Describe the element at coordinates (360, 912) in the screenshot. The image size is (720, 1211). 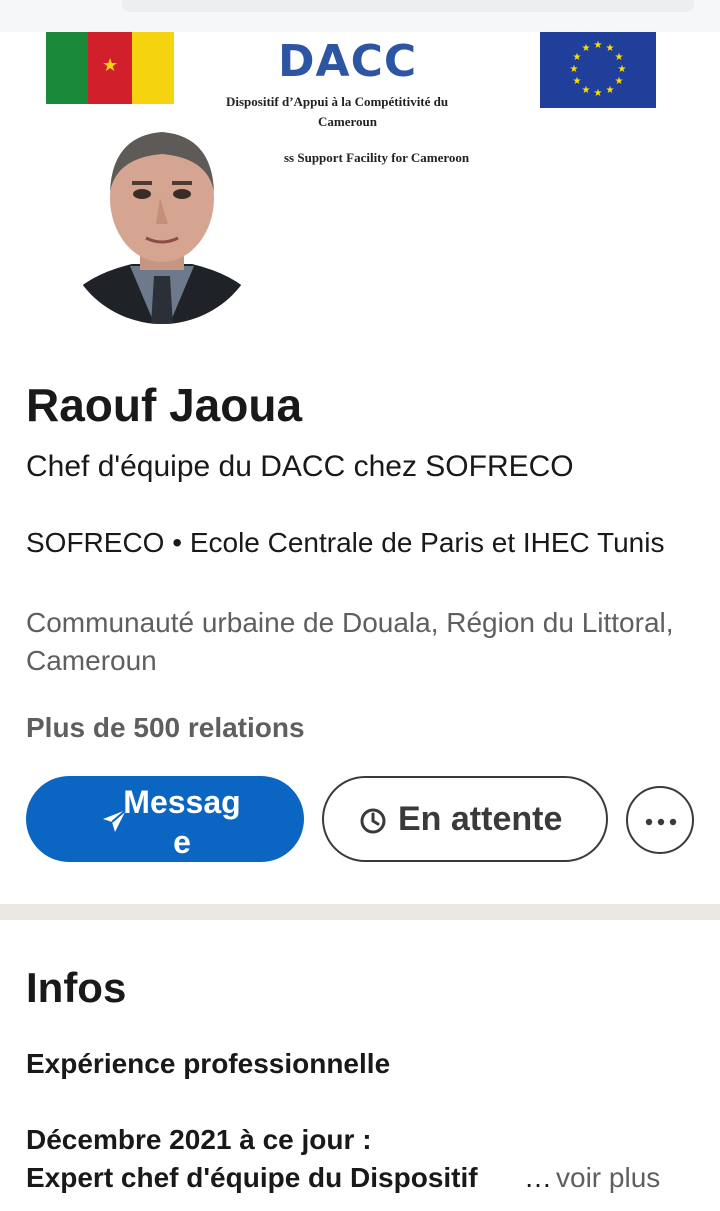
I see `section-divider` at that location.